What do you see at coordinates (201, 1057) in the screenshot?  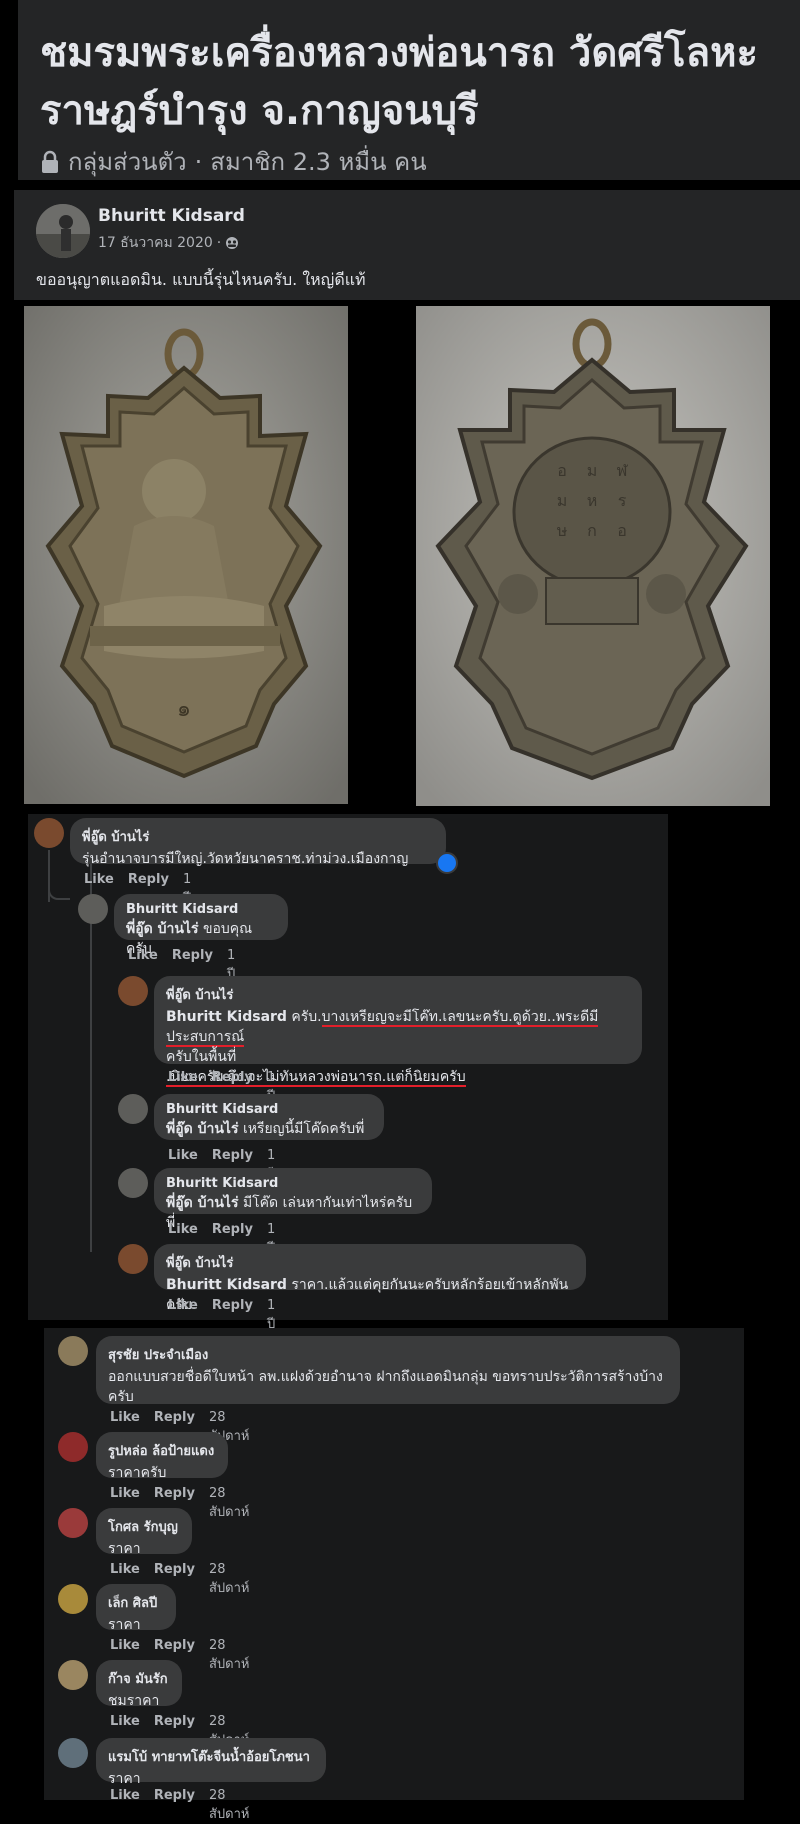 I see `comment-text: ครับในพื้นที่` at bounding box center [201, 1057].